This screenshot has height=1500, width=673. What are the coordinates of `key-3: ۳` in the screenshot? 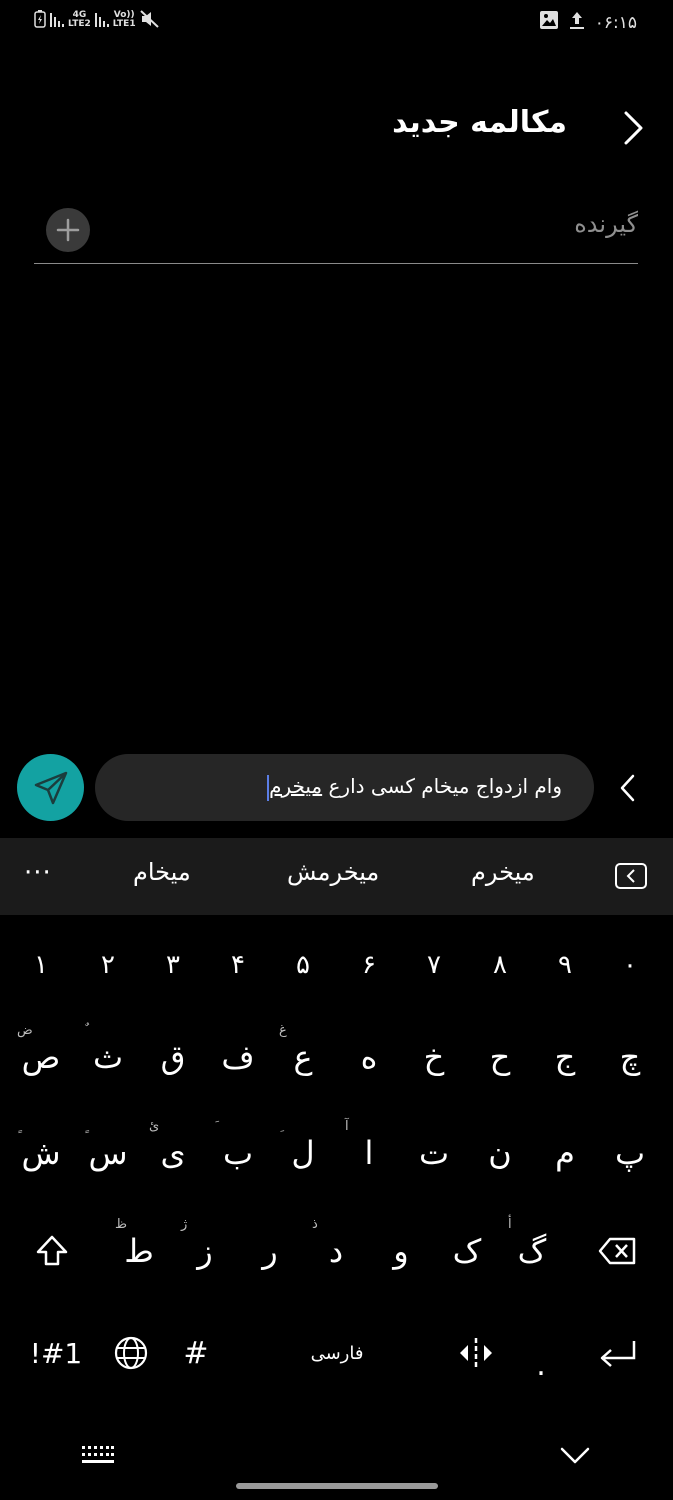 It's located at (173, 965).